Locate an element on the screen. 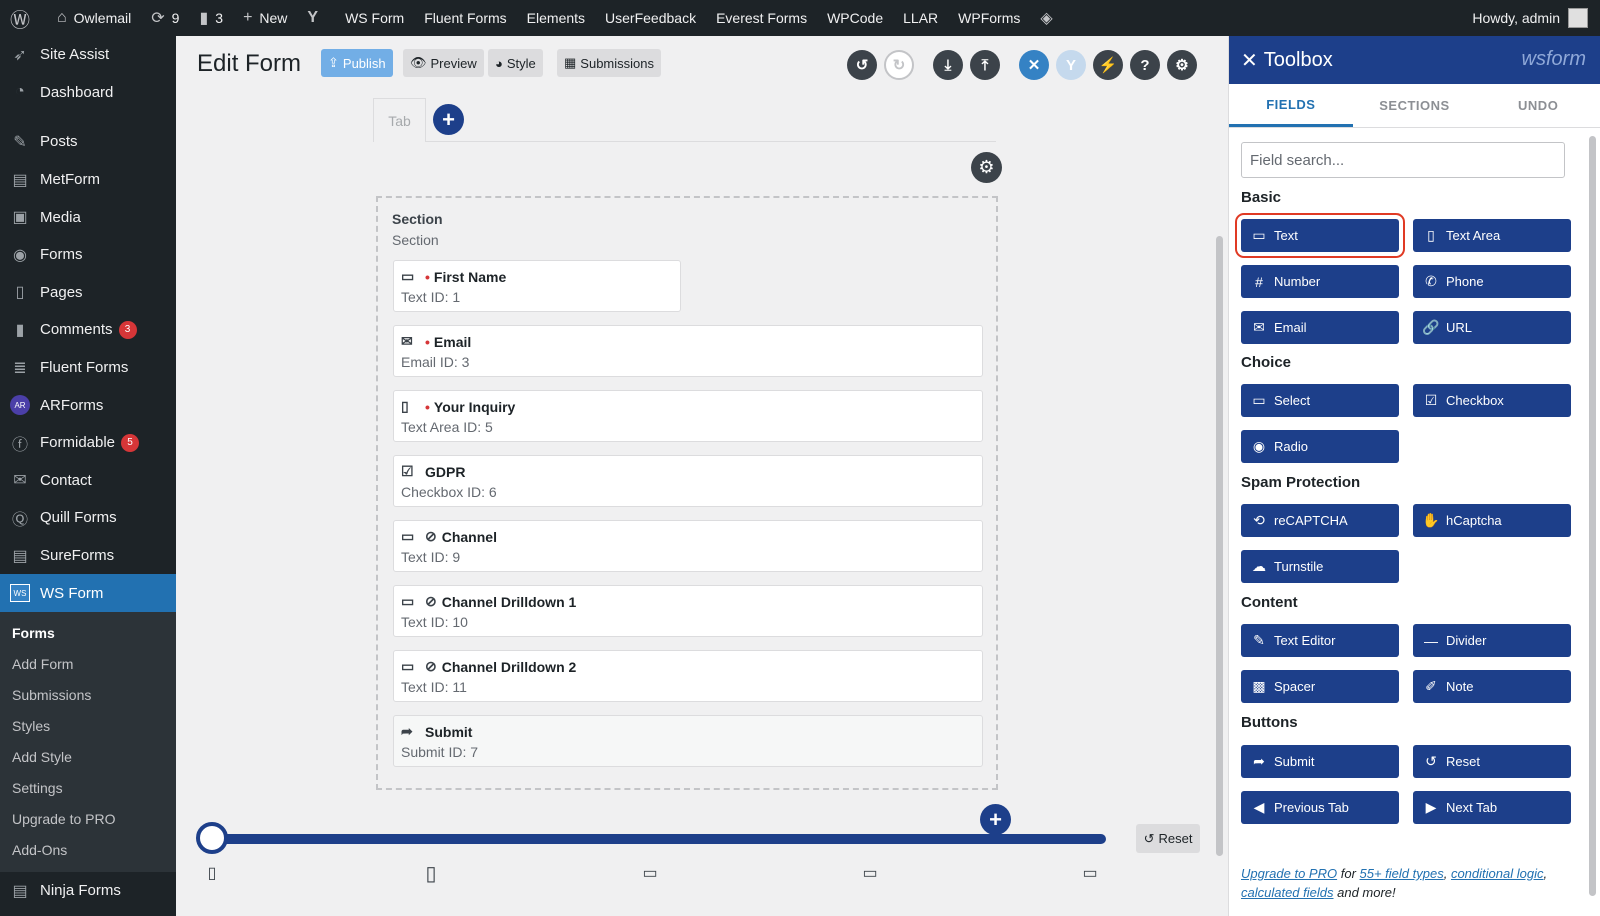 Image resolution: width=1600 pixels, height=916 pixels. field-button-select: ▭ Select is located at coordinates (1320, 400).